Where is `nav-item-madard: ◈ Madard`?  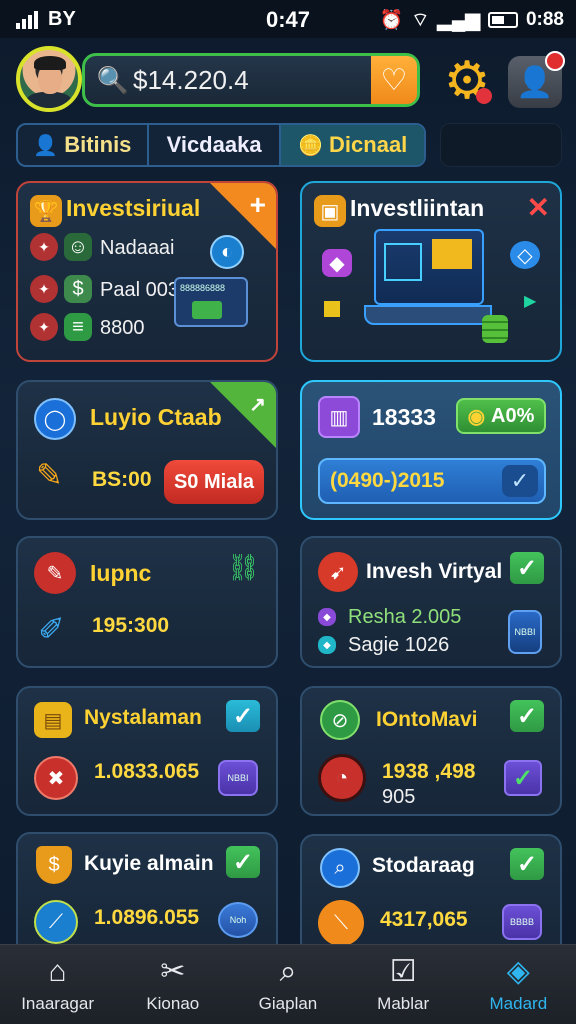
nav-item-madard: ◈ Madard is located at coordinates (518, 984).